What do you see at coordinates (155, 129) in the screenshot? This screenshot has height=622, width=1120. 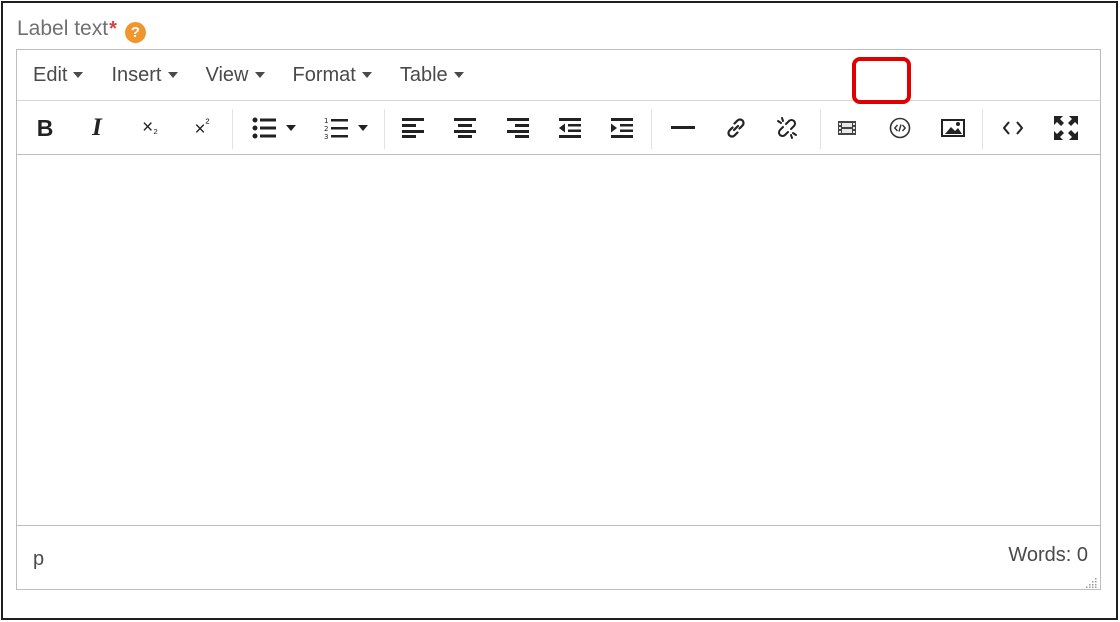 I see `subscript-mark: ₂` at bounding box center [155, 129].